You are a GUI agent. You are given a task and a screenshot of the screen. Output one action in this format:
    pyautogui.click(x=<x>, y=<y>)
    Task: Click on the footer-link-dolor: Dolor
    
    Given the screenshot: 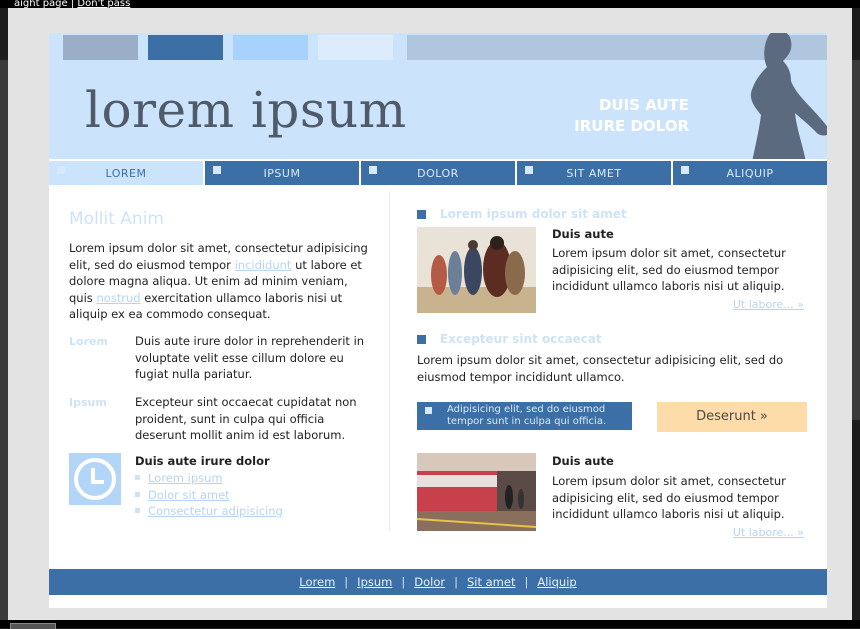 What is the action you would take?
    pyautogui.click(x=429, y=582)
    